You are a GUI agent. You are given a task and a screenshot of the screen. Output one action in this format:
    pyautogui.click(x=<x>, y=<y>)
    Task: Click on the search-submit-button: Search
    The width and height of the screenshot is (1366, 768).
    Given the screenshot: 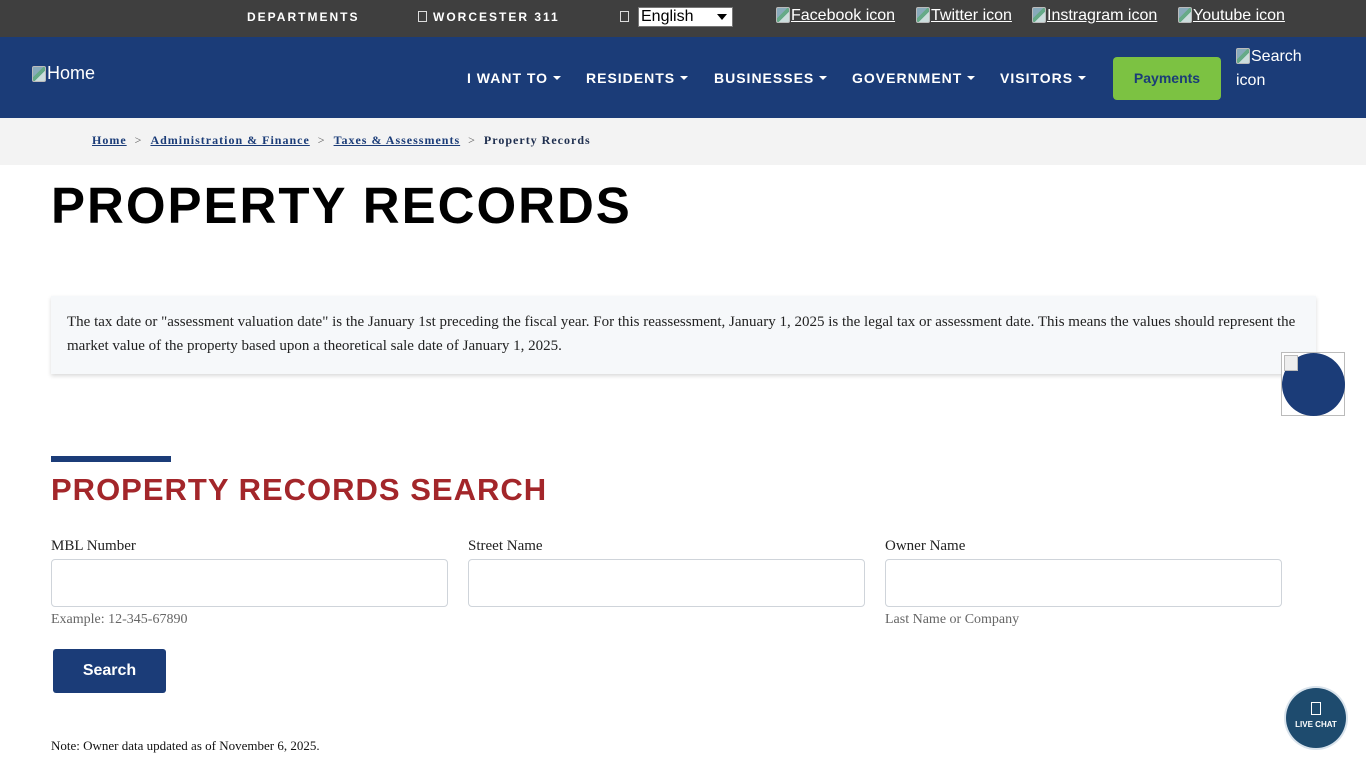 What is the action you would take?
    pyautogui.click(x=109, y=671)
    